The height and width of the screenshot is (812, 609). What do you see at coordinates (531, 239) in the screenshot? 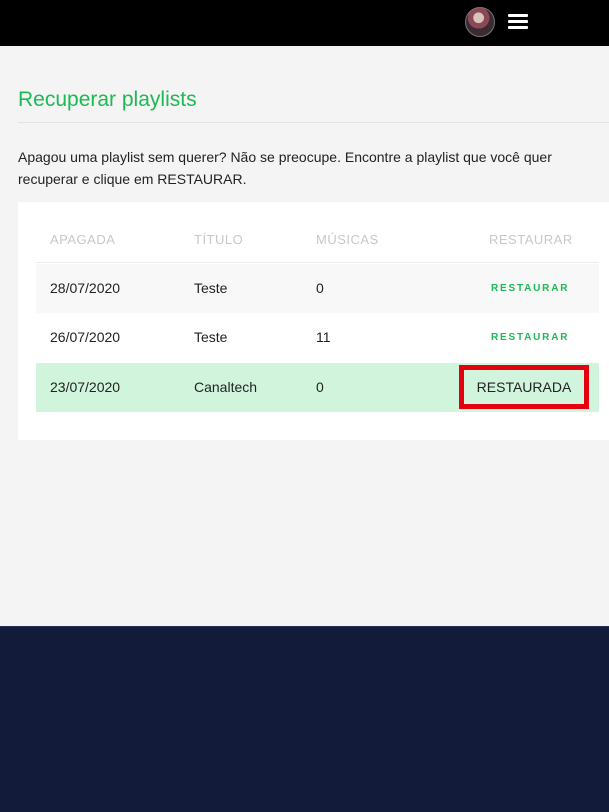
I see `header-restore: RESTAURAR` at bounding box center [531, 239].